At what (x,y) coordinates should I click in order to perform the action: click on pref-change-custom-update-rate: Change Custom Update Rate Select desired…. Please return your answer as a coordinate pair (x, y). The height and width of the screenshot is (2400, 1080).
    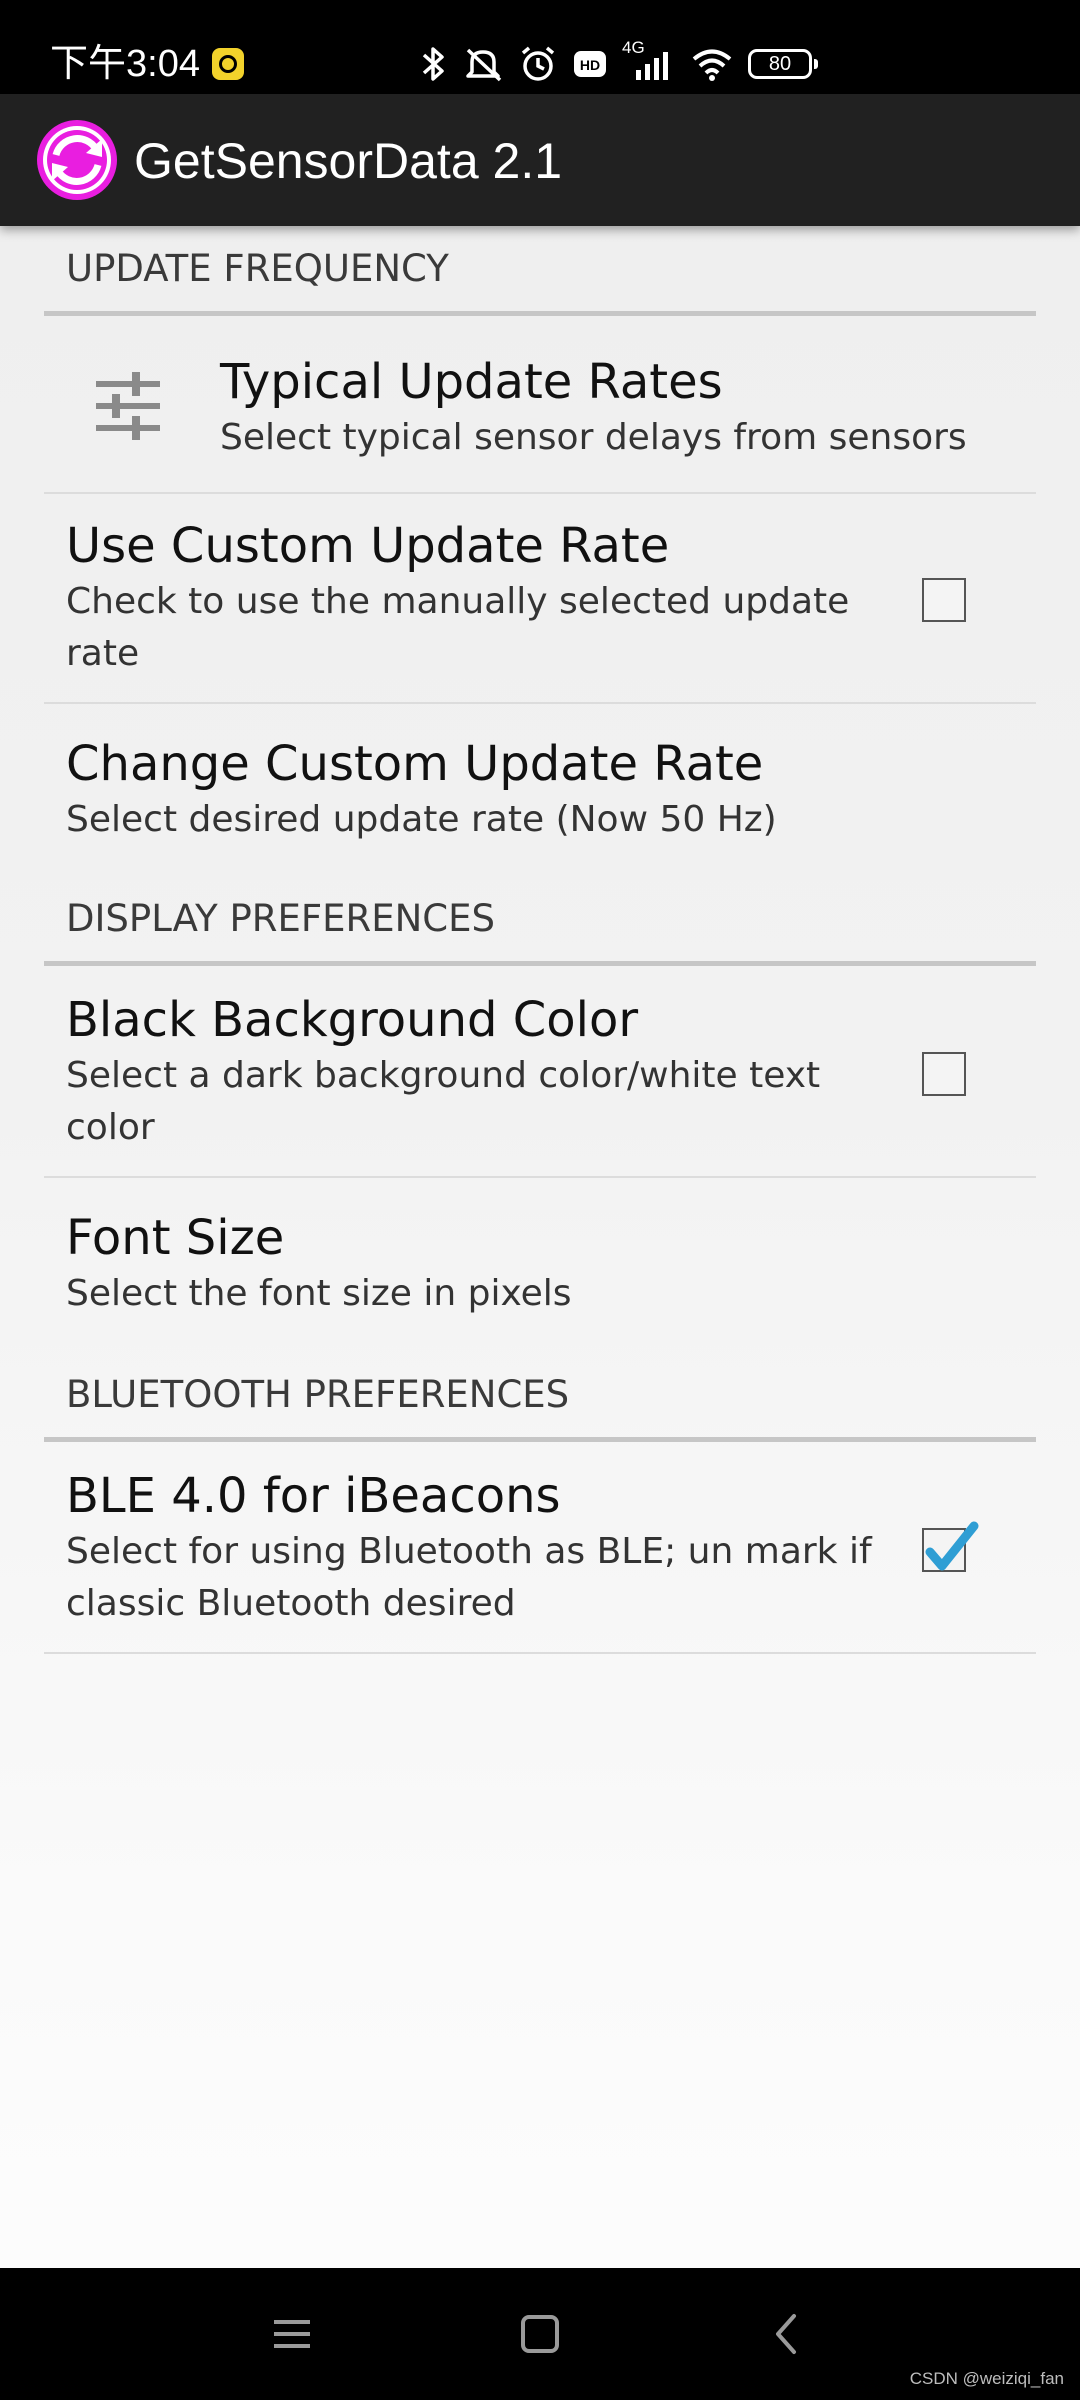
    Looking at the image, I should click on (540, 790).